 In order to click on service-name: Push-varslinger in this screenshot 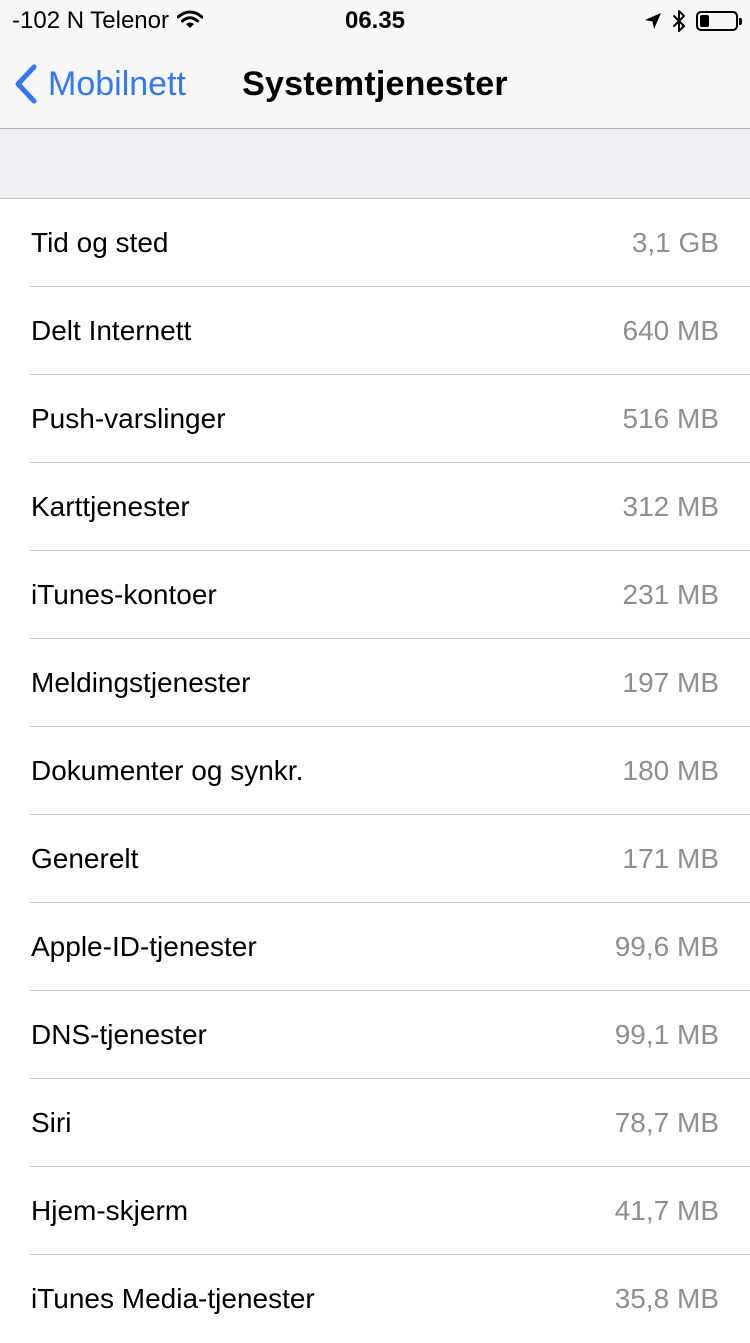, I will do `click(128, 418)`.